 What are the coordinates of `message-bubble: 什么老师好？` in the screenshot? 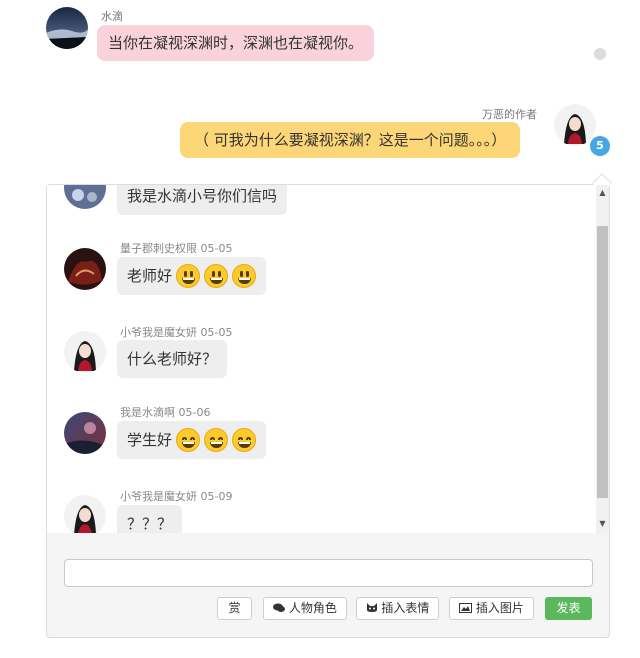 It's located at (172, 359).